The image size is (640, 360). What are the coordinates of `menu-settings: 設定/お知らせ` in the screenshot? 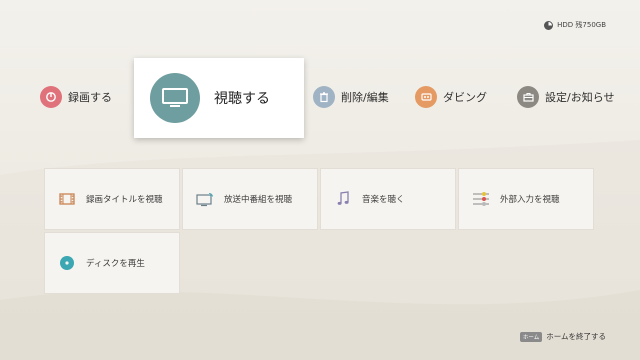 It's located at (566, 97).